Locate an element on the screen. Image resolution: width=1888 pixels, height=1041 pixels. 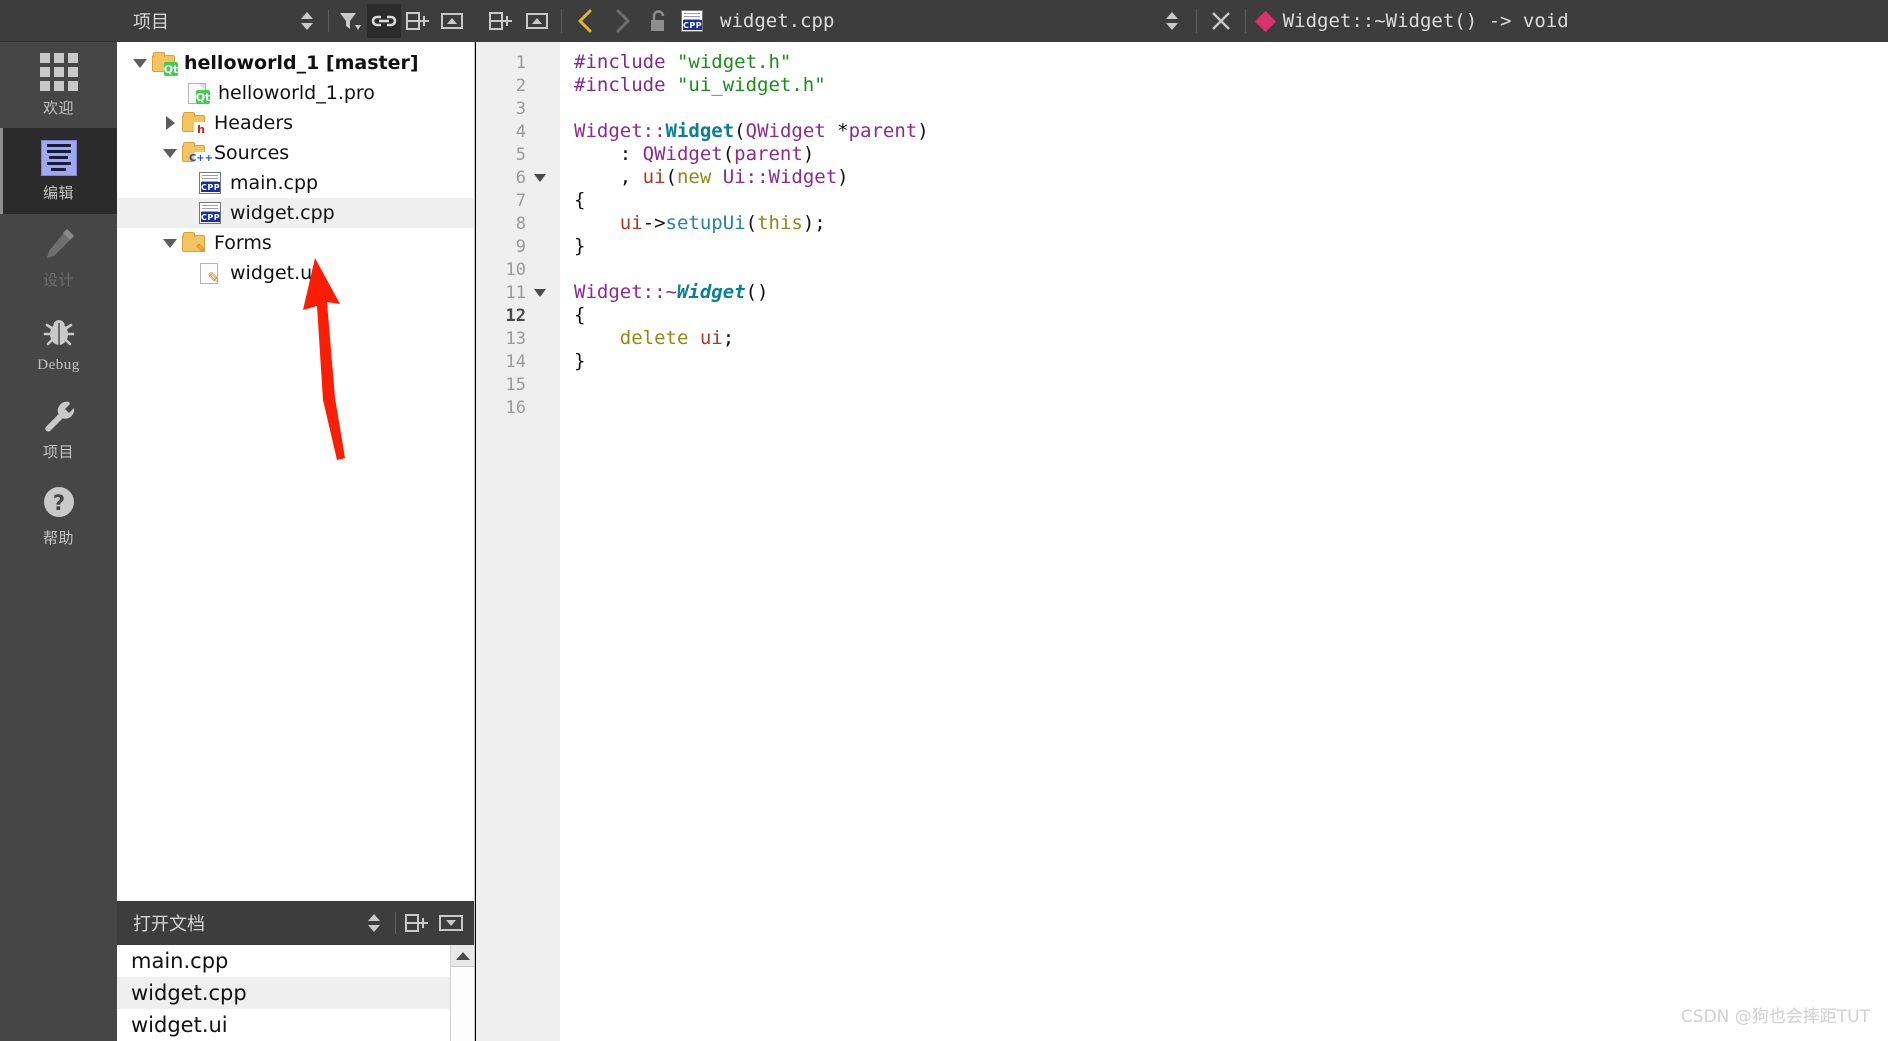
code-token: new is located at coordinates (694, 177).